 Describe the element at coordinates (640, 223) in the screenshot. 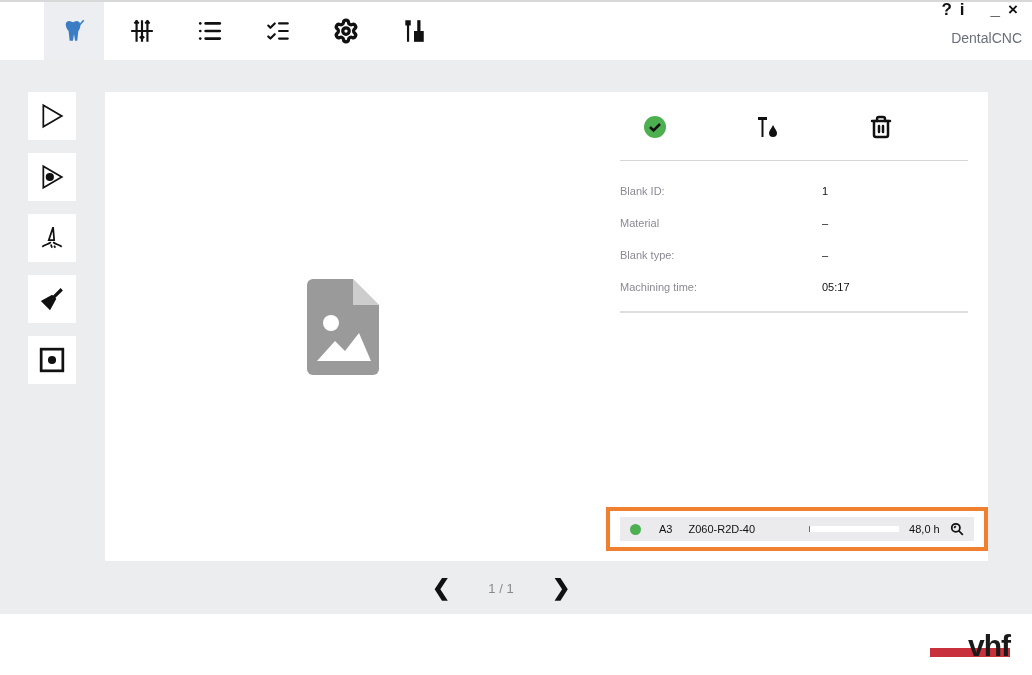

I see `detail-label: Material` at that location.